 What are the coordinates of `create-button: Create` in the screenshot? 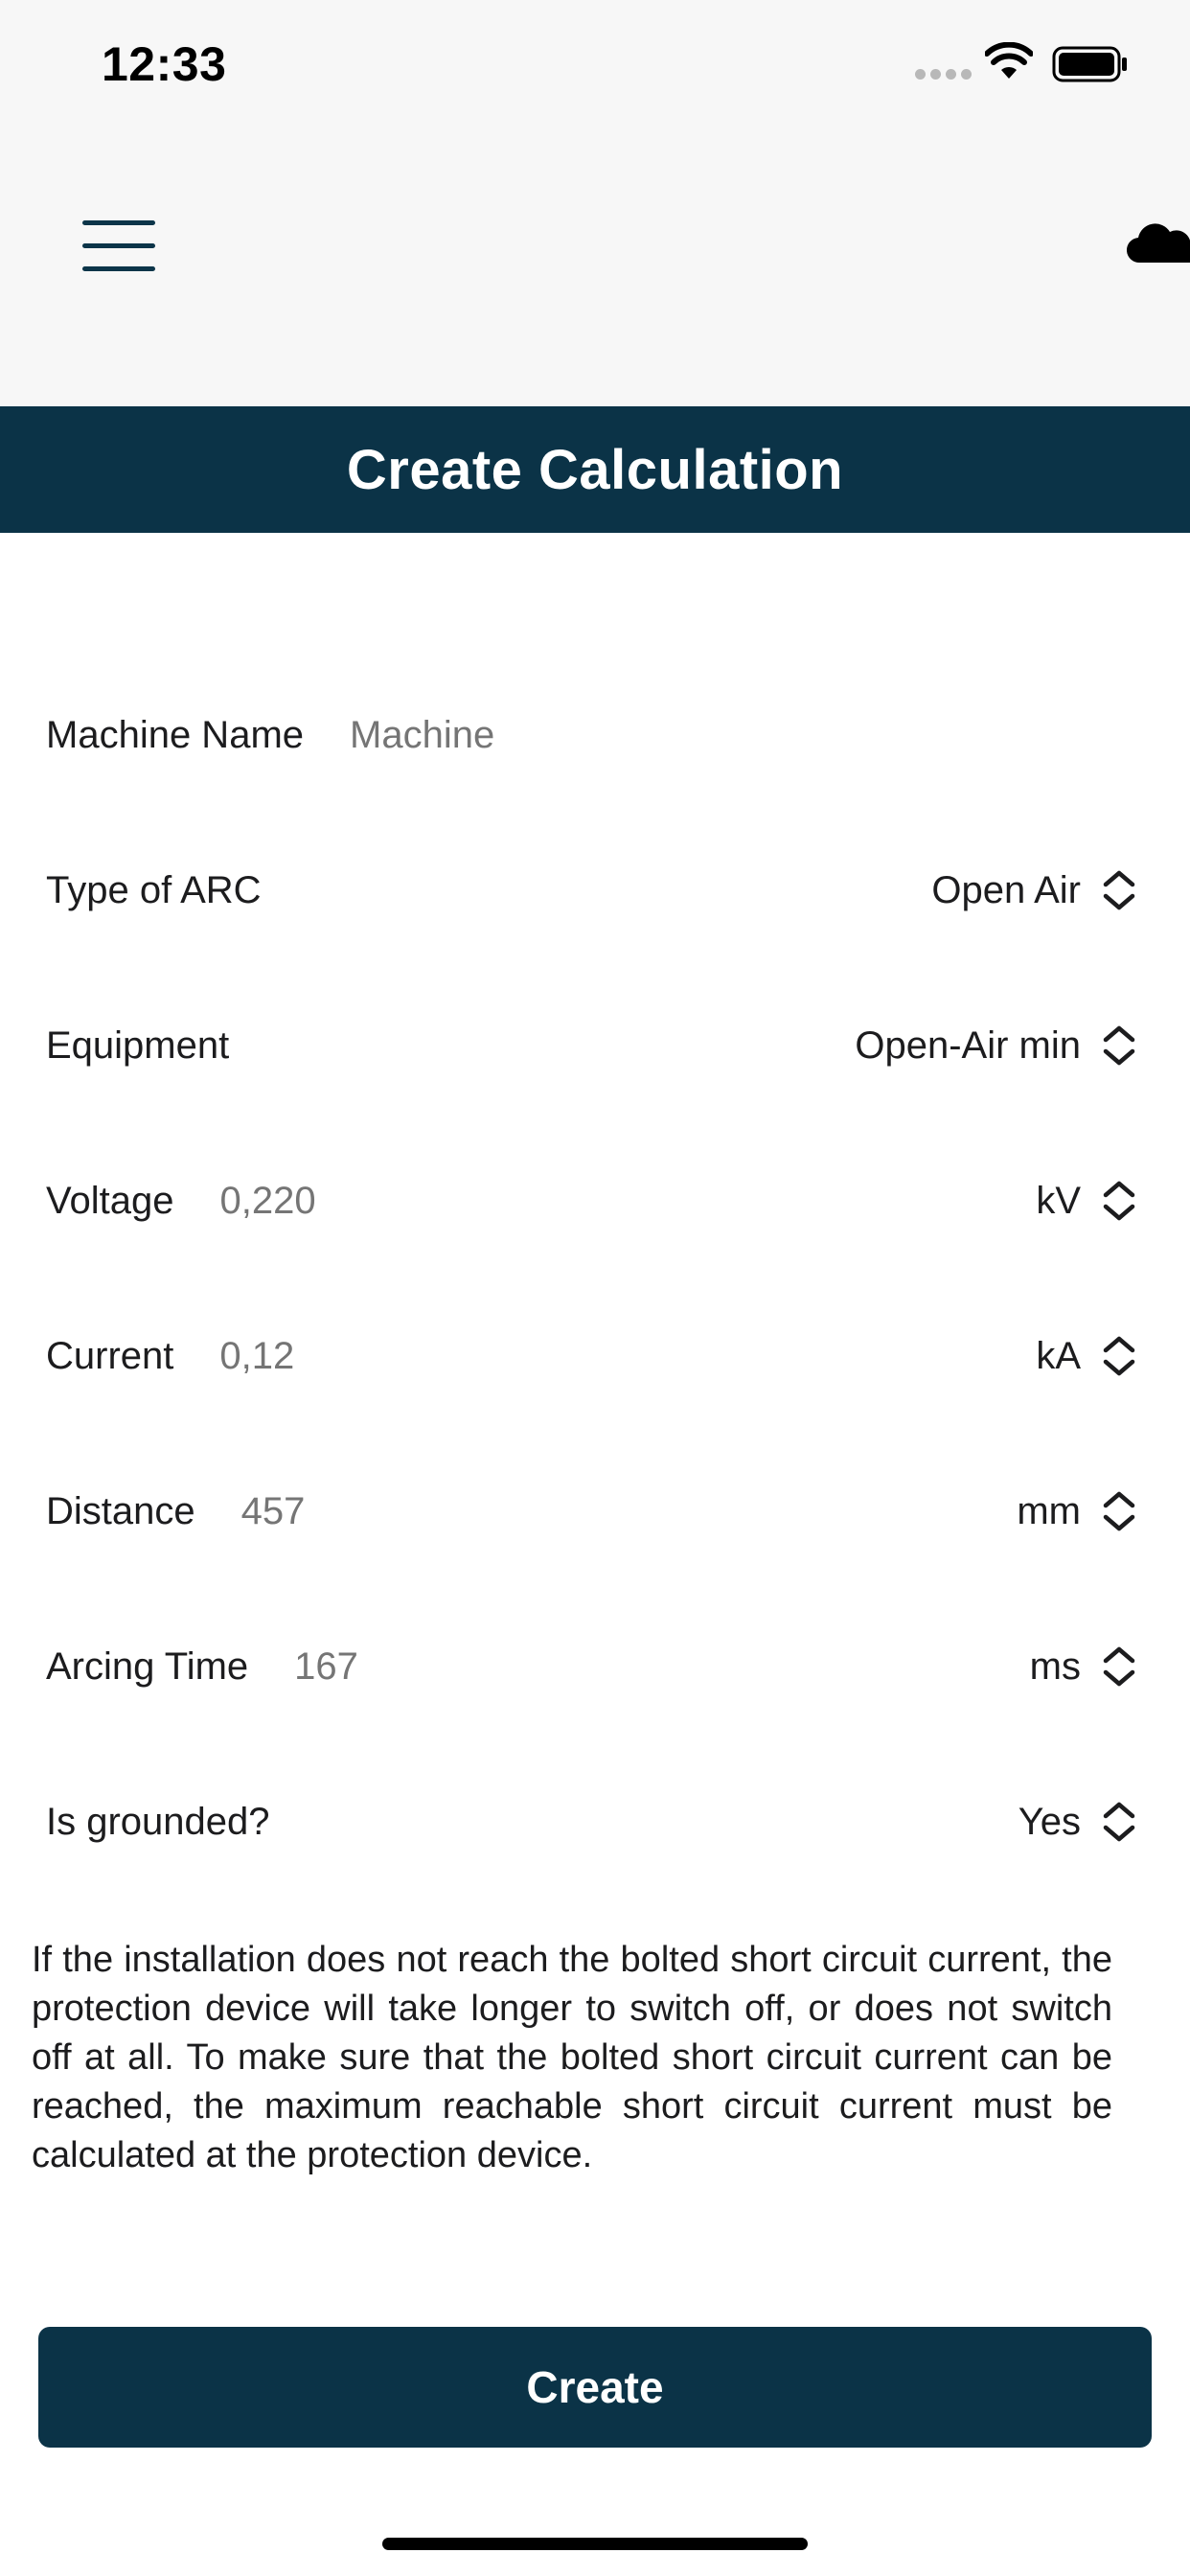 It's located at (595, 2387).